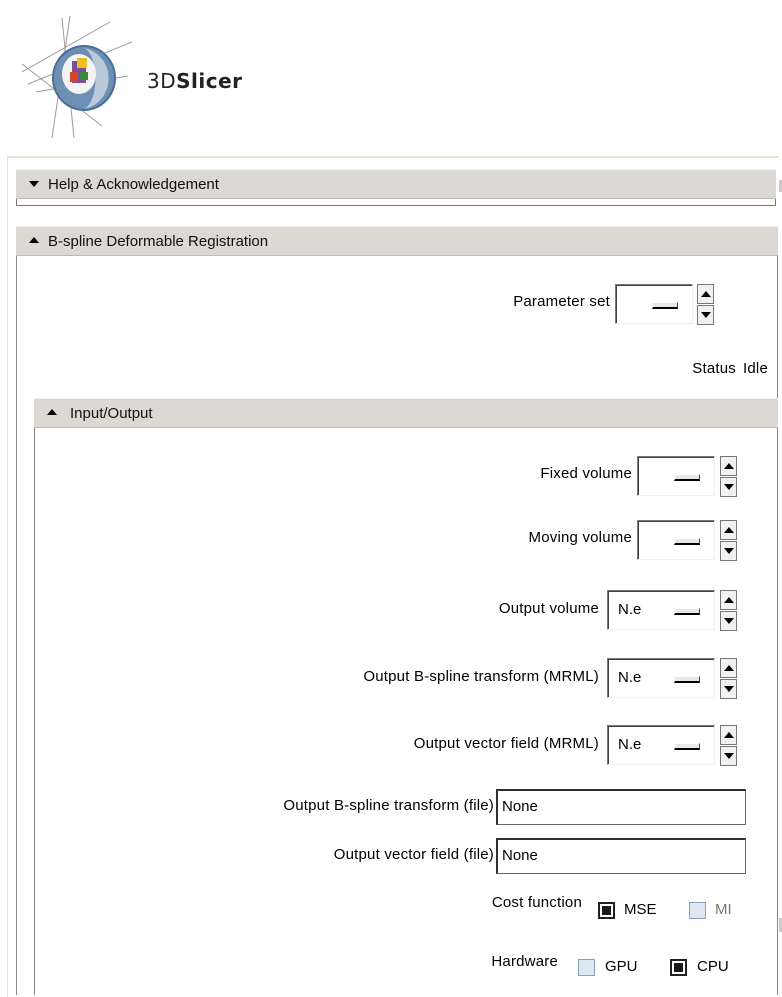  I want to click on cpu-checkbox, so click(678, 967).